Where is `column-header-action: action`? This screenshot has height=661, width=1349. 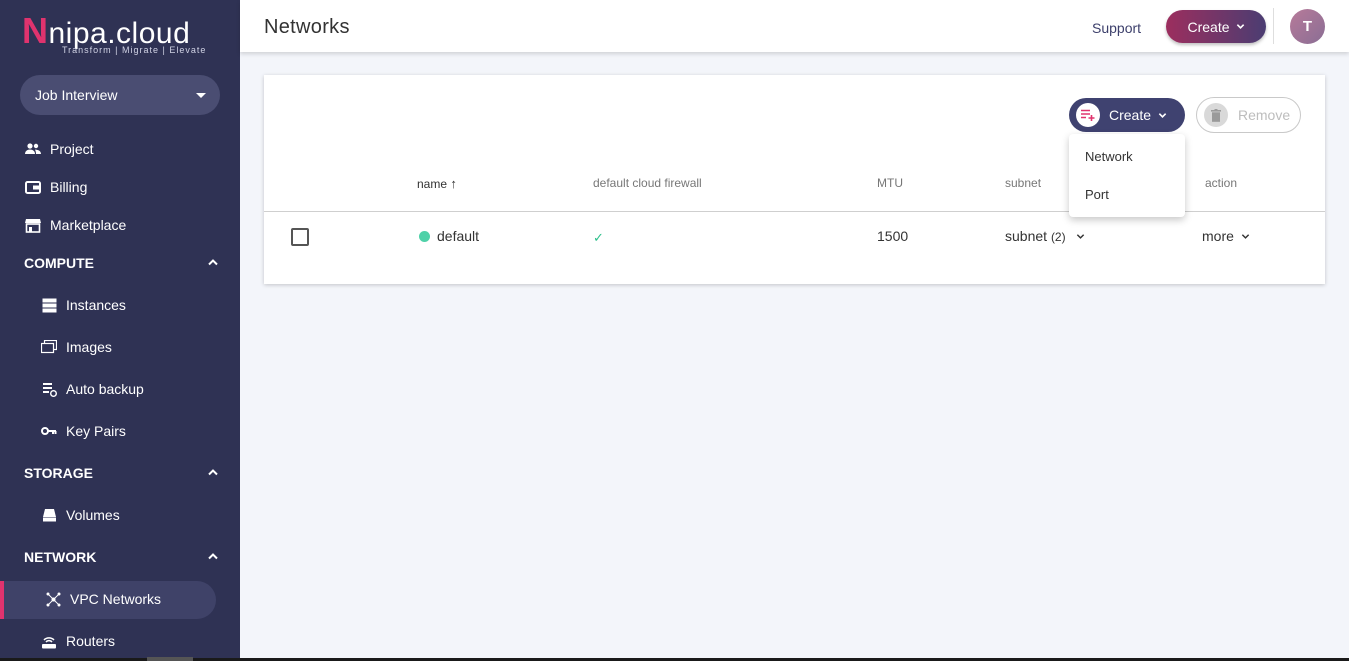
column-header-action: action is located at coordinates (1221, 183).